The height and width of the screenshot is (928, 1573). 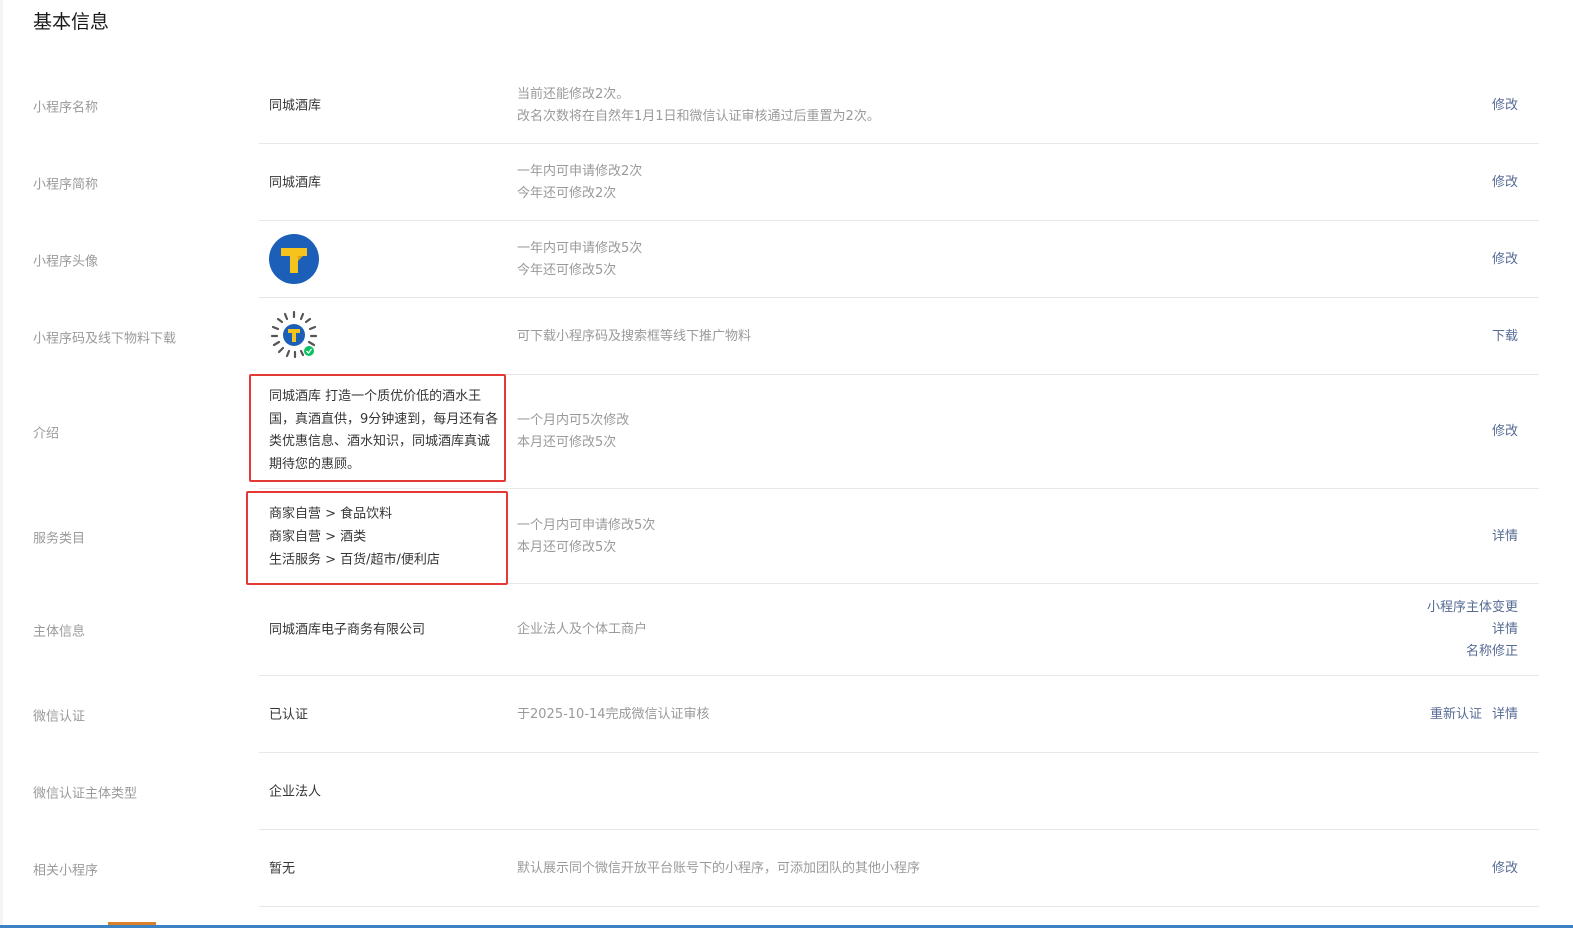 What do you see at coordinates (289, 714) in the screenshot?
I see `row-value: 已认证` at bounding box center [289, 714].